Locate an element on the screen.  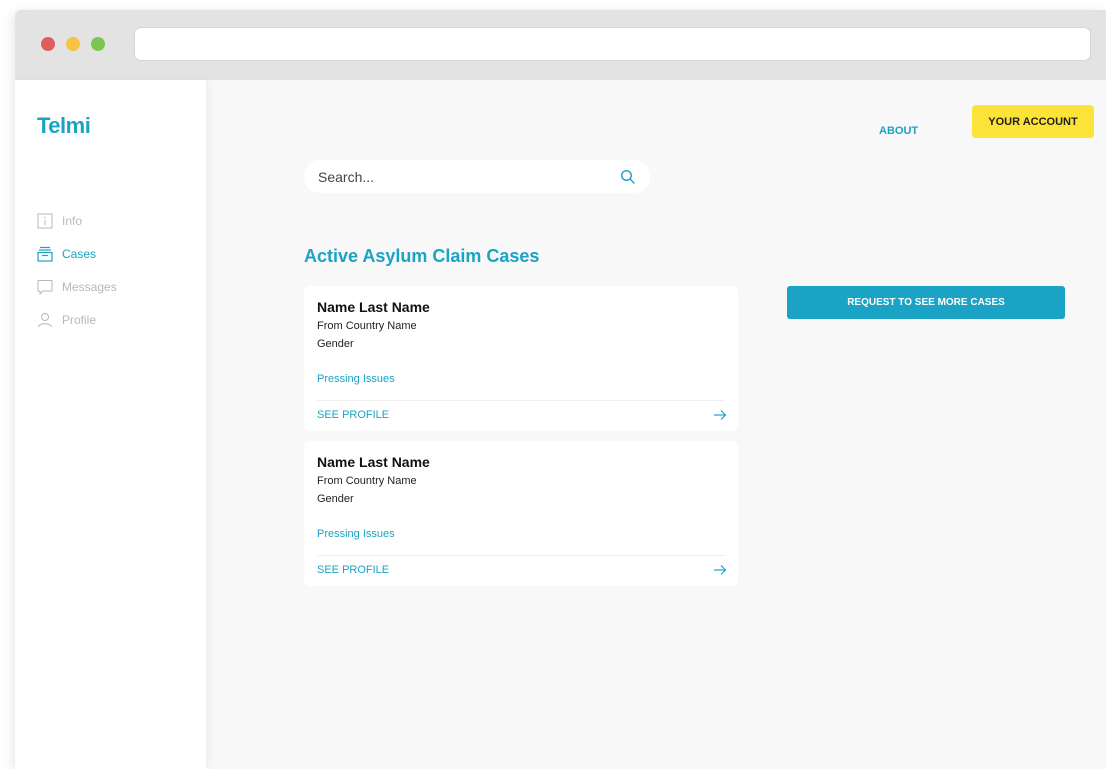
sidebar-item-profile: Profile is located at coordinates (77, 319).